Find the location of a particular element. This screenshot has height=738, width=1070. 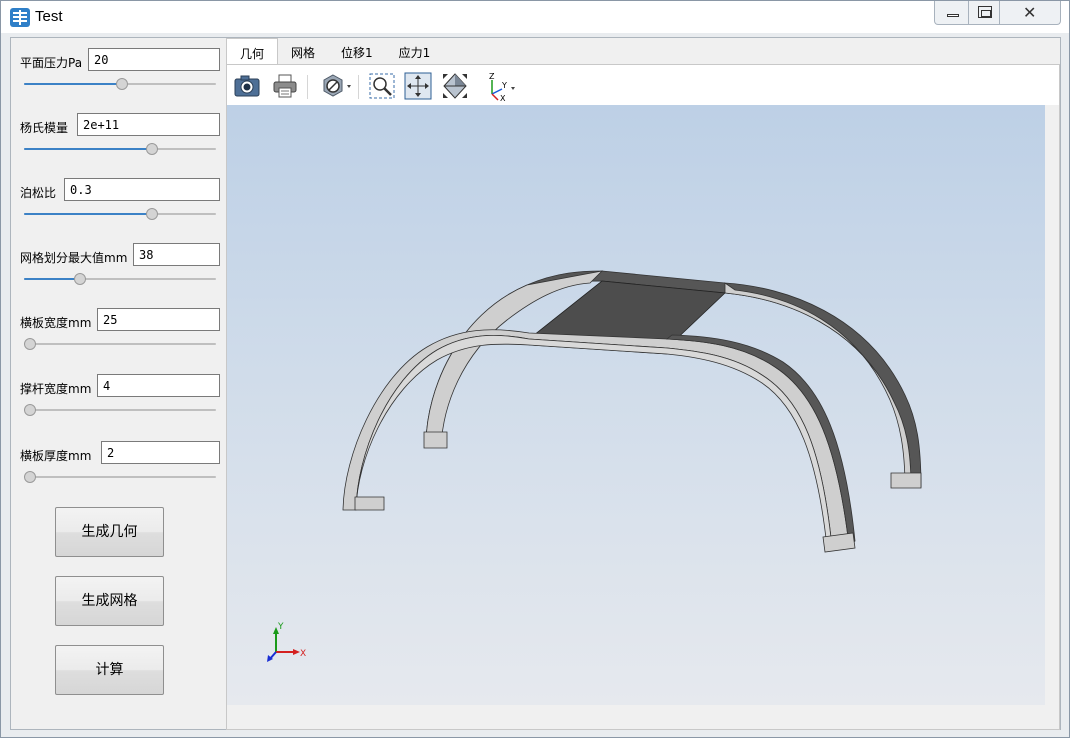

tab-geometry: 几何 is located at coordinates (252, 51).